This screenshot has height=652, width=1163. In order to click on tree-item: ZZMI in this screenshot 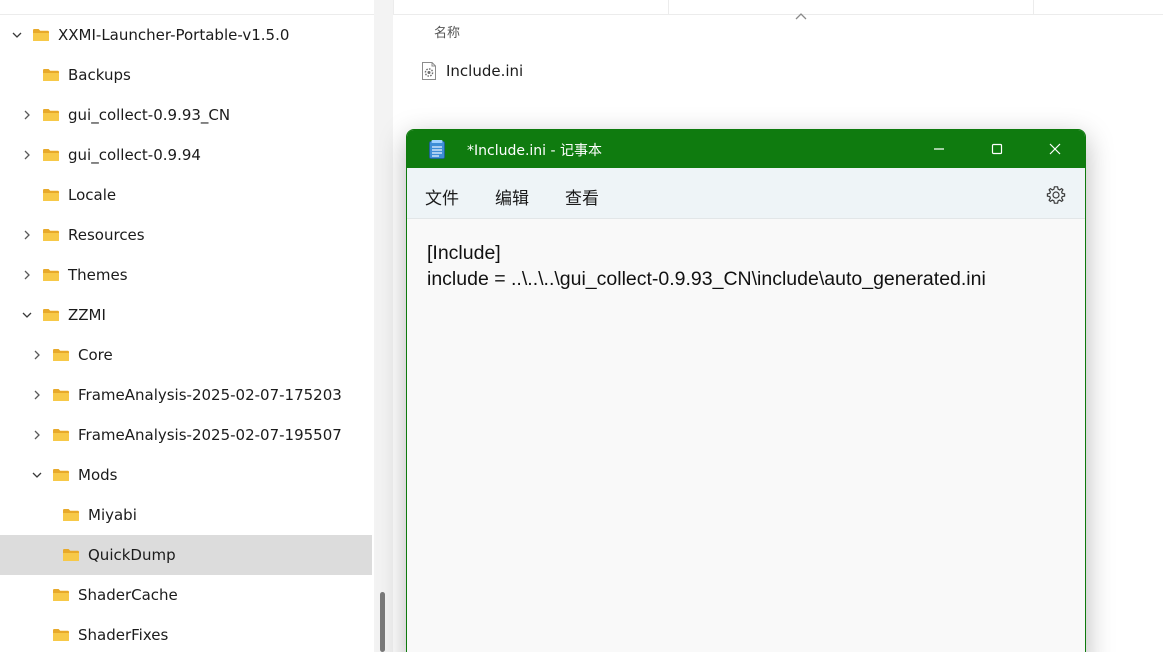, I will do `click(186, 315)`.